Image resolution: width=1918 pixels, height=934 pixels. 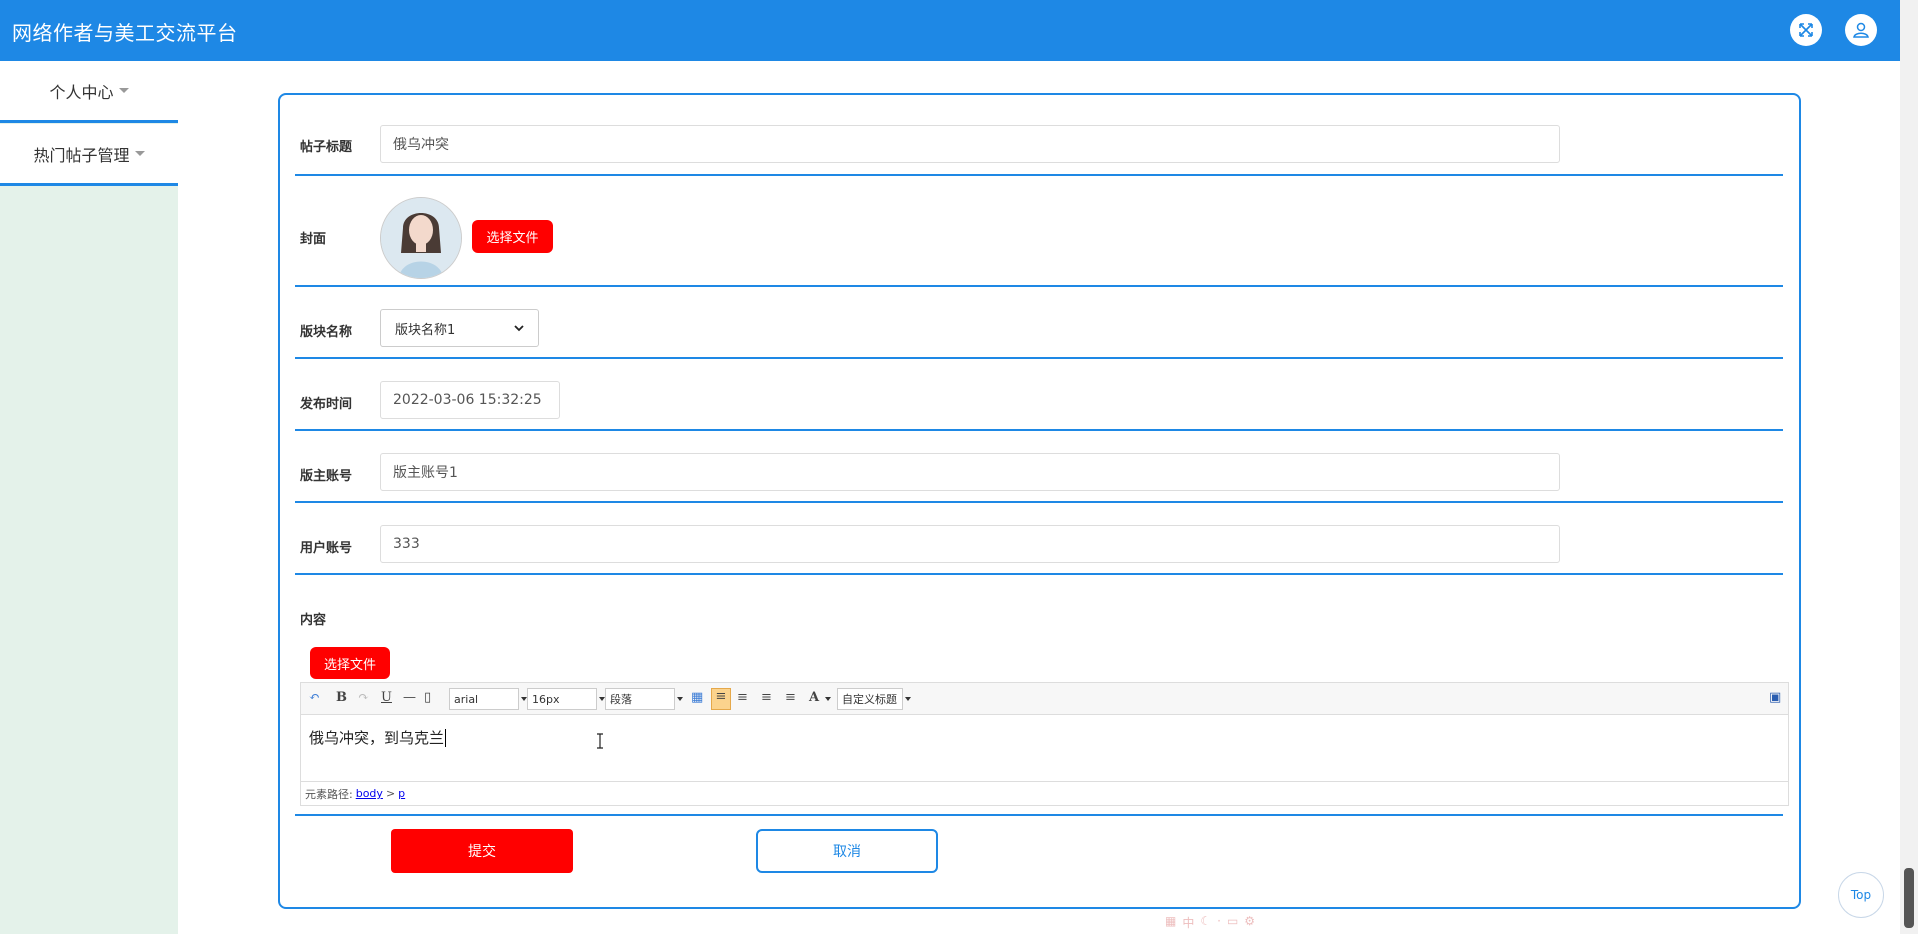 What do you see at coordinates (640, 699) in the screenshot?
I see `paragraph-select: 段落` at bounding box center [640, 699].